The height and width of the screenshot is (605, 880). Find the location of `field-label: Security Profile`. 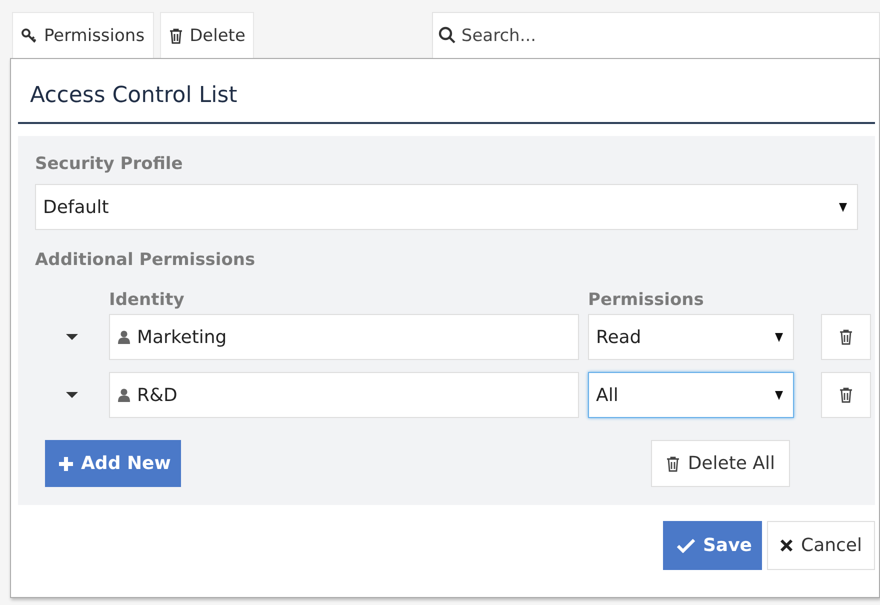

field-label: Security Profile is located at coordinates (109, 164).